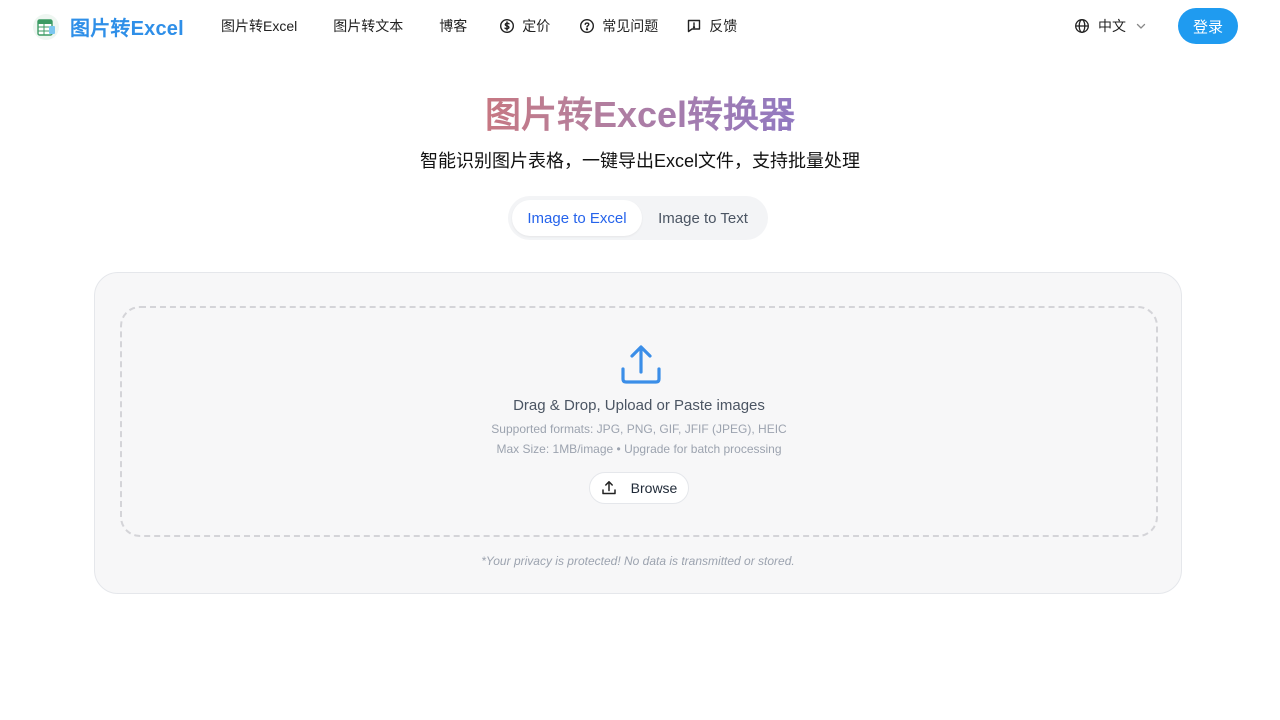  I want to click on nav-item-pricing: 定价, so click(524, 26).